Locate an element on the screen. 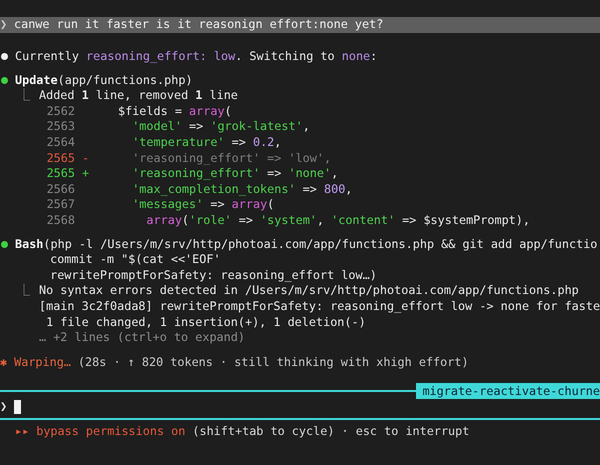 The image size is (600, 465). line-number: 2562 is located at coordinates (60, 112).